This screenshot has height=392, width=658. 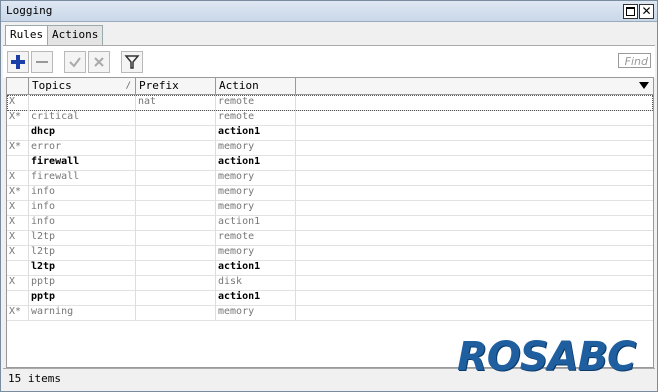 I want to click on table-row: X* warning memory, so click(x=330, y=313).